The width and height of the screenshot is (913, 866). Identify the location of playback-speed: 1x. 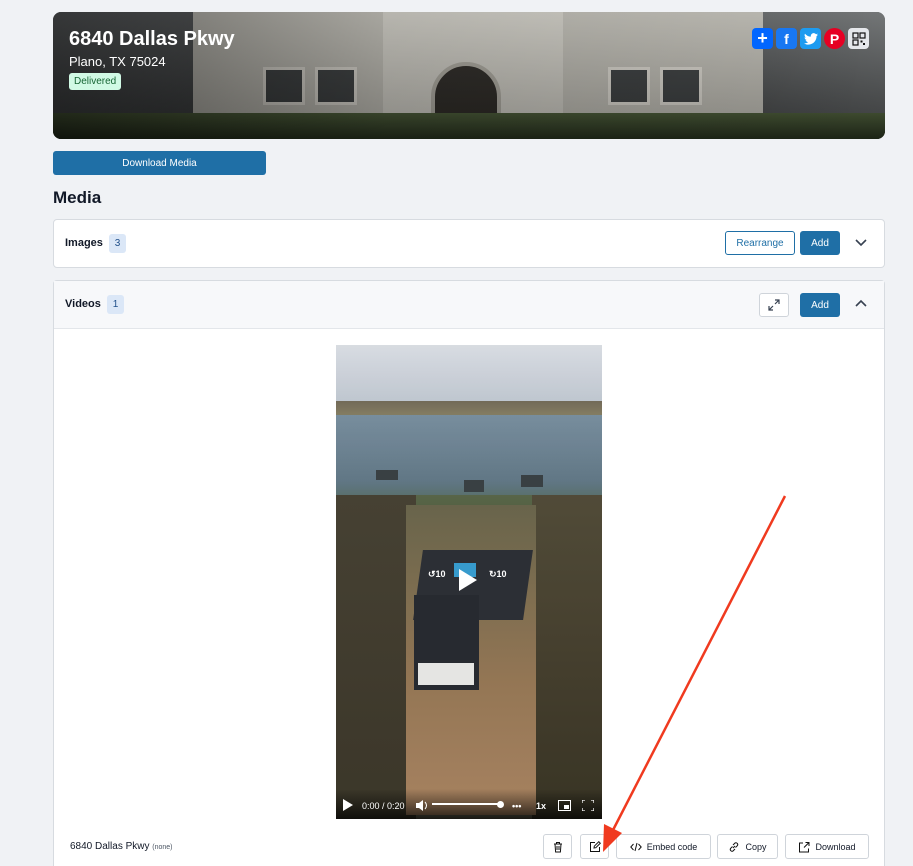
(541, 806).